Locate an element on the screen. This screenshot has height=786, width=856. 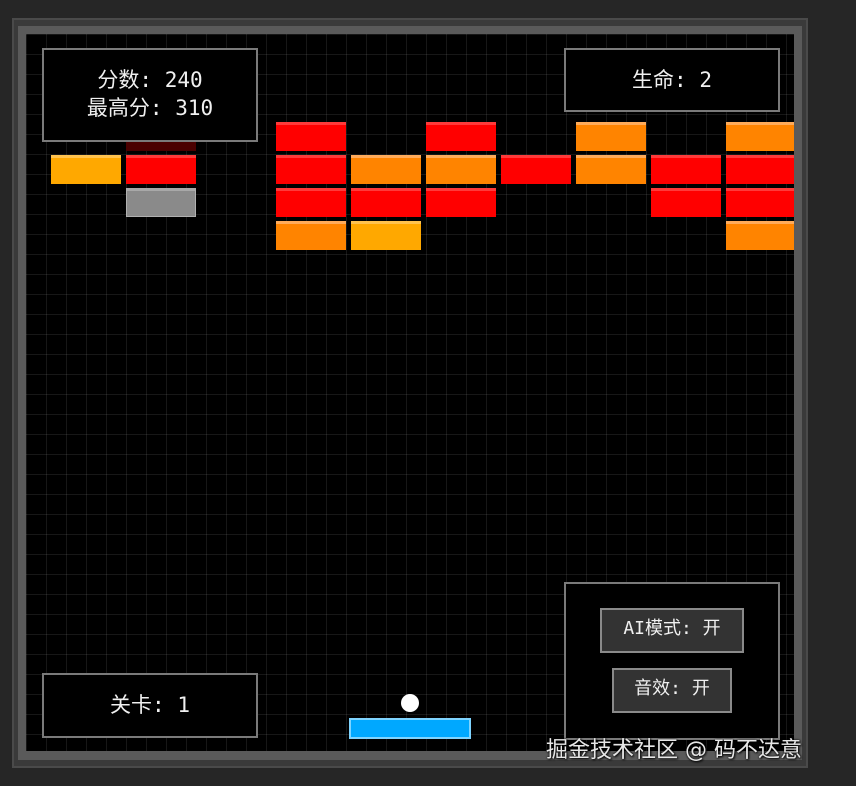
high-score-line: 最高分: 310 is located at coordinates (150, 108).